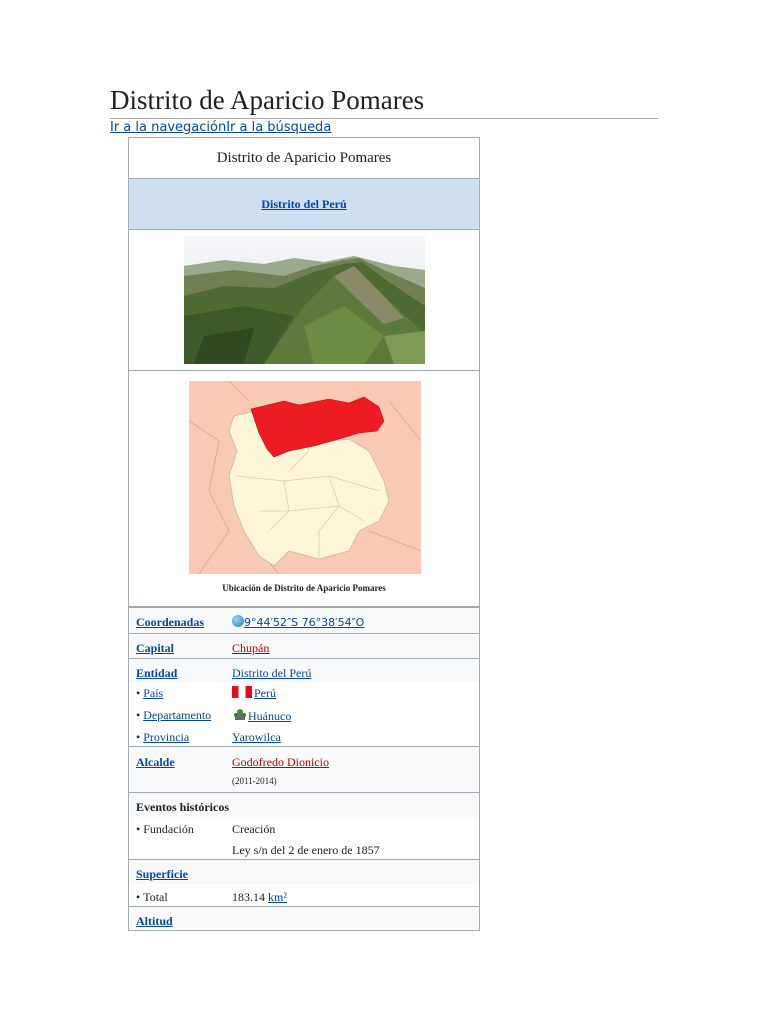  Describe the element at coordinates (248, 897) in the screenshot. I see `total-value: 183.14` at that location.